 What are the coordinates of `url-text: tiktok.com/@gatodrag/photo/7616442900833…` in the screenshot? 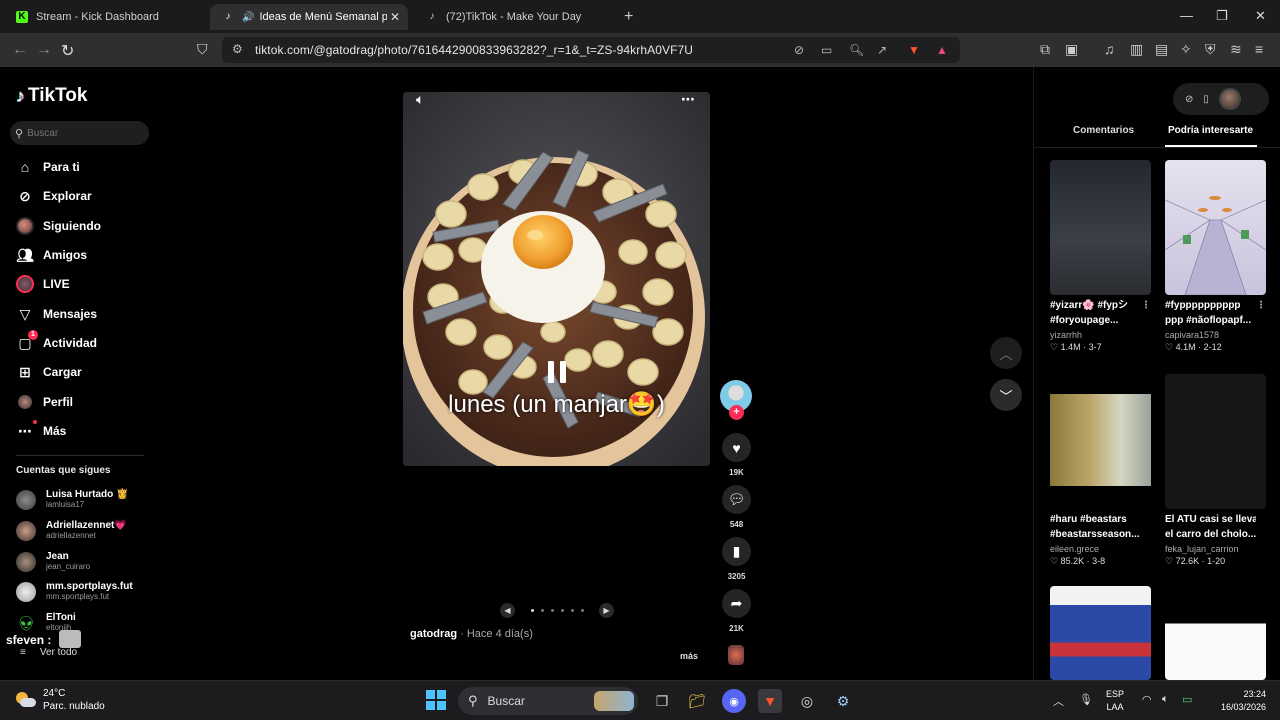 It's located at (474, 50).